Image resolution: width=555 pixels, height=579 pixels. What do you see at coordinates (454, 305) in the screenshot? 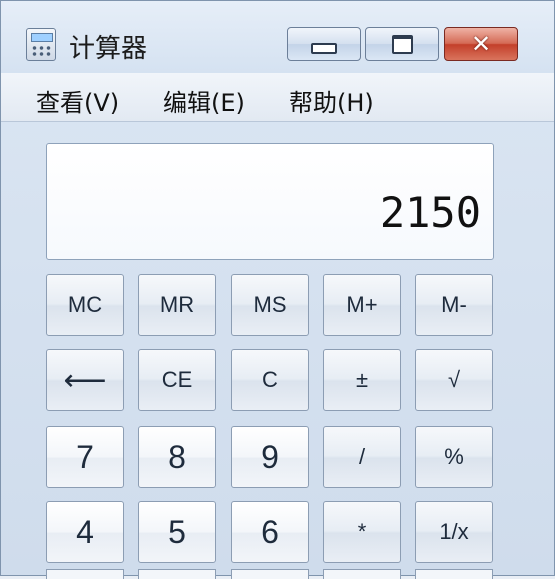
I see `memory-subtract-button: M-` at bounding box center [454, 305].